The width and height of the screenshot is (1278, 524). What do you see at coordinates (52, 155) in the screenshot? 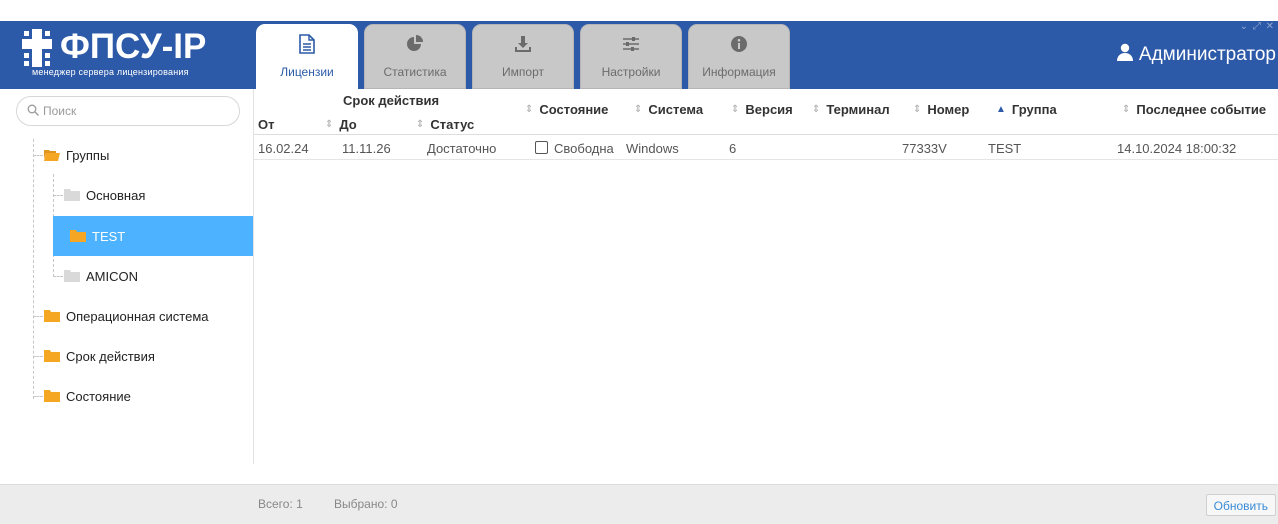
I see `folder-open-icon` at bounding box center [52, 155].